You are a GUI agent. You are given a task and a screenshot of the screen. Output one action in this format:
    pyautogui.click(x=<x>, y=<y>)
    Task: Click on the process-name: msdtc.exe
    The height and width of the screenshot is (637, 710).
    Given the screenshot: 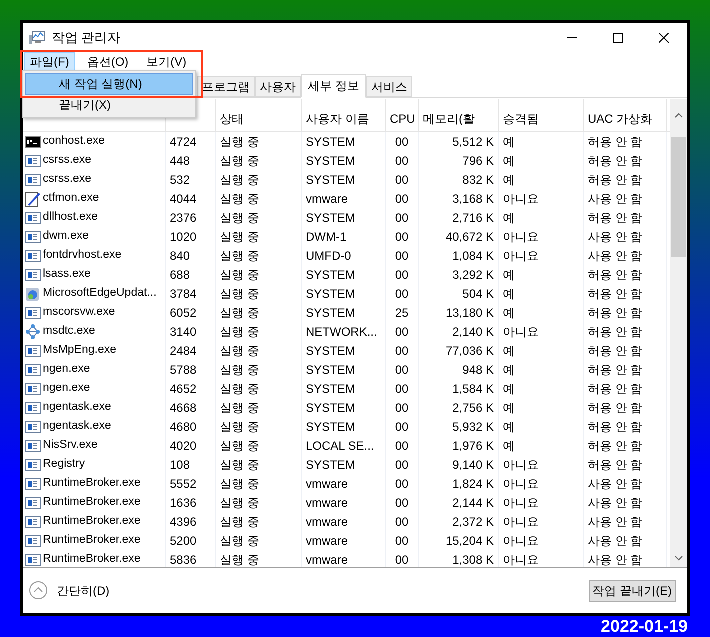 What is the action you would take?
    pyautogui.click(x=69, y=331)
    